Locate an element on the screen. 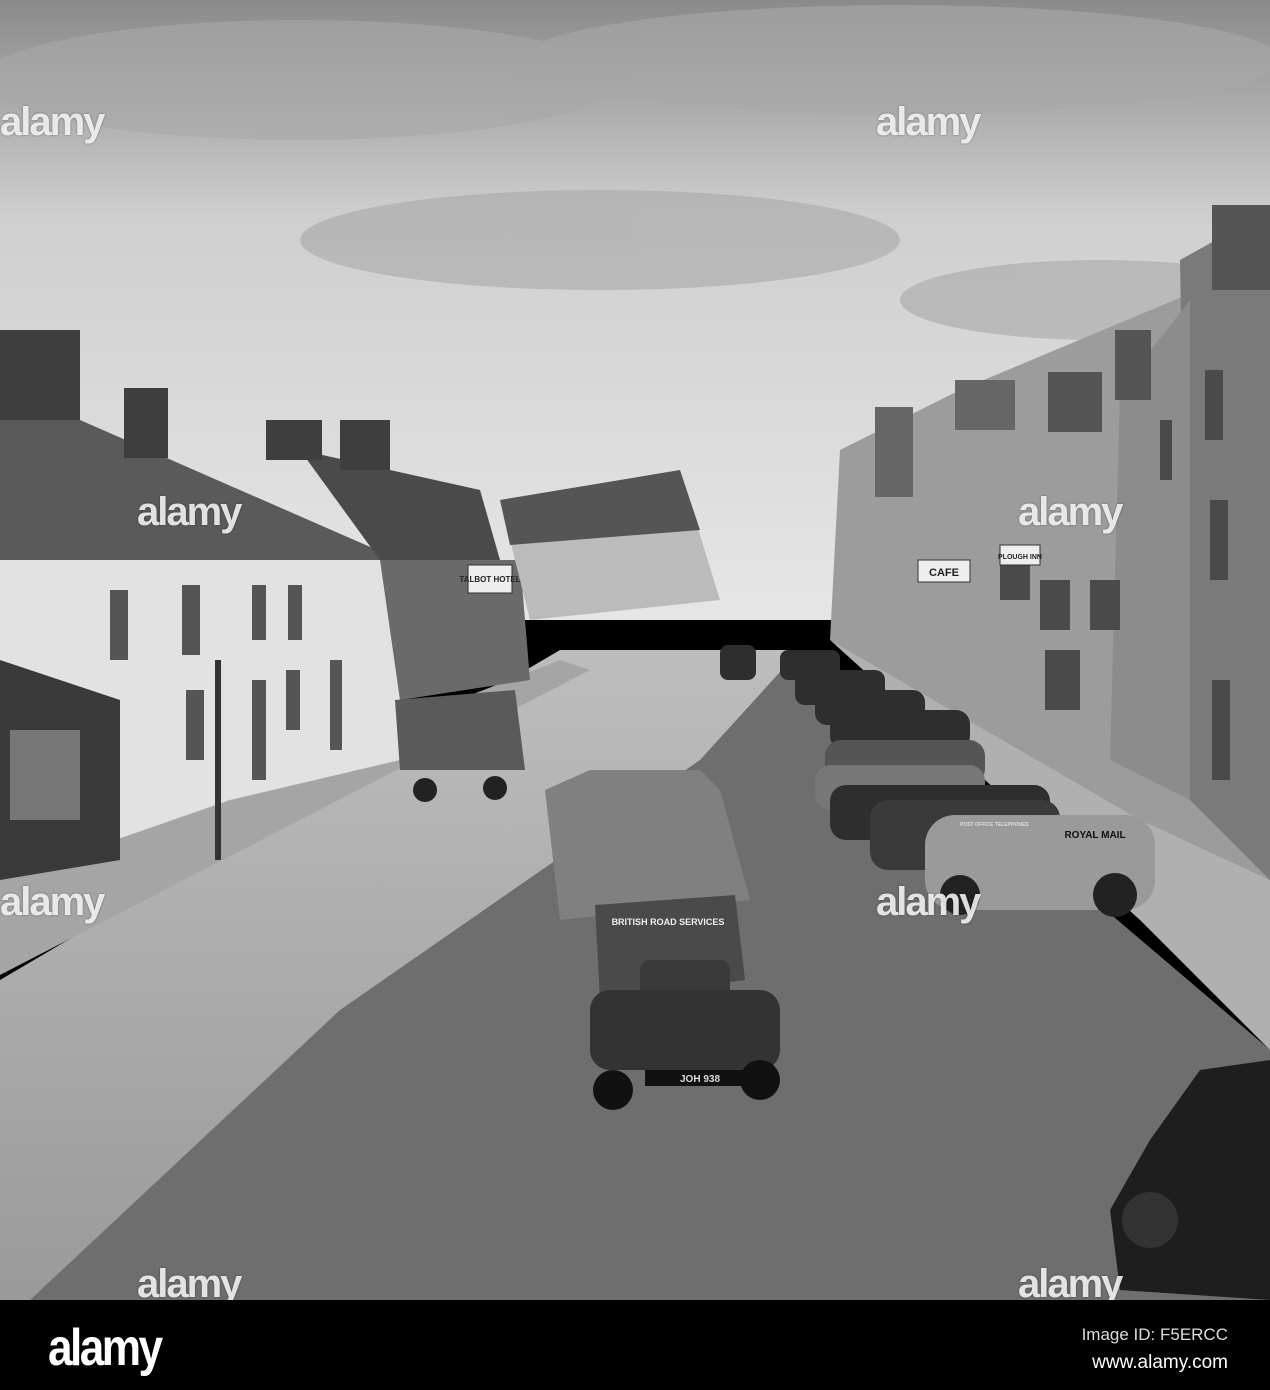 Image resolution: width=1270 pixels, height=1390 pixels. royal-mail-text: ROYAL MAIL is located at coordinates (1094, 835).